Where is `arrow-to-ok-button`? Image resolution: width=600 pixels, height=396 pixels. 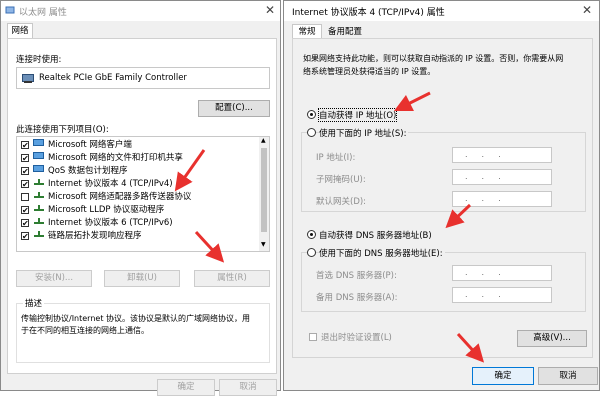
arrow-to-ok-button is located at coordinates (470, 347).